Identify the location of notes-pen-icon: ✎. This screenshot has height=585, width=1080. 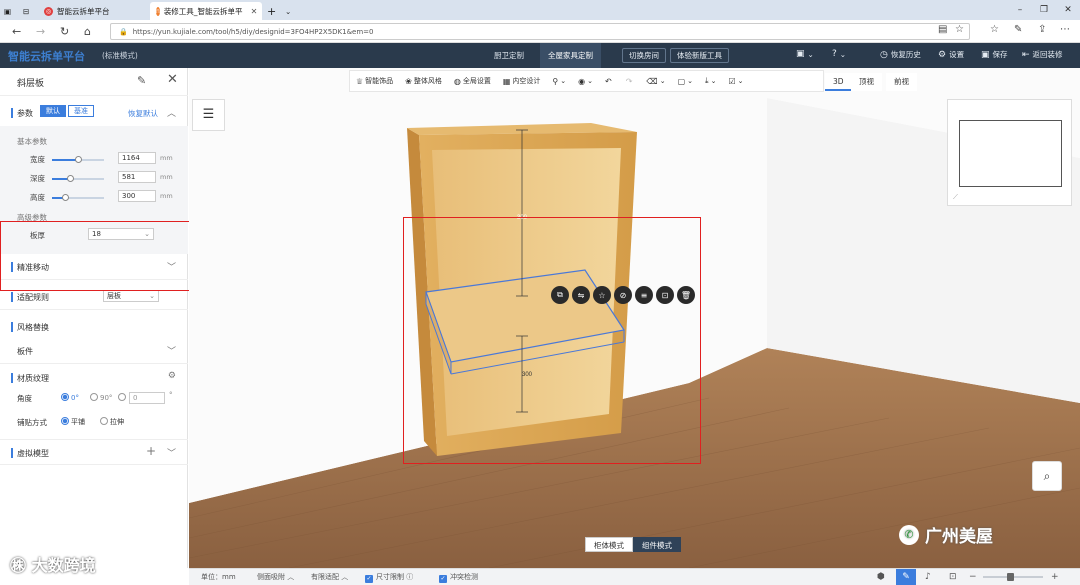
(1018, 29).